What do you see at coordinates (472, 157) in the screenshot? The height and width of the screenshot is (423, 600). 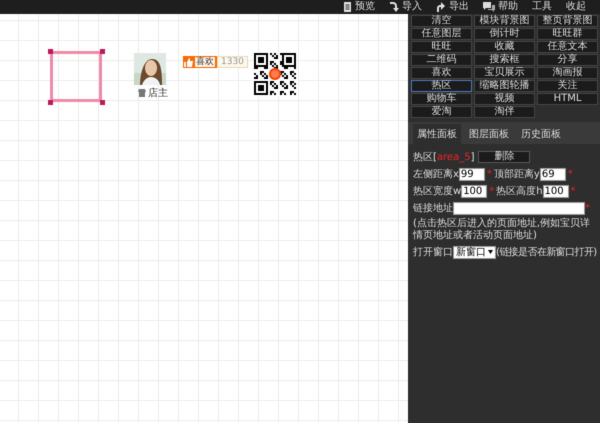 I see `bracket-text: ]` at bounding box center [472, 157].